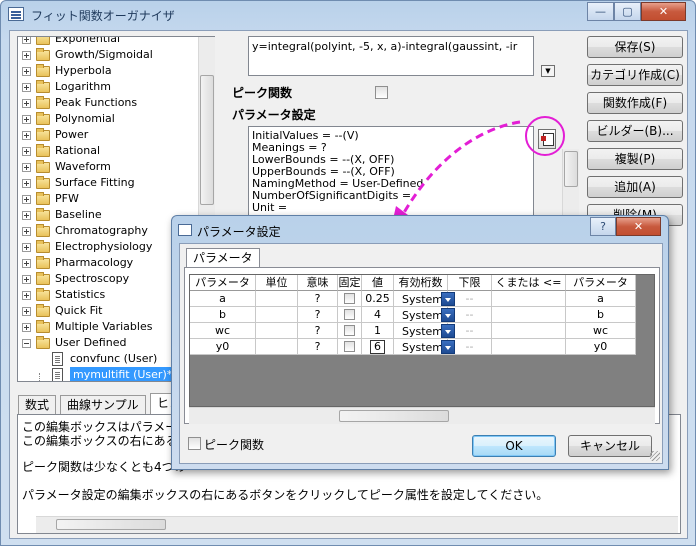  Describe the element at coordinates (548, 71) in the screenshot. I see `formula-dropdown-button: ▼` at that location.